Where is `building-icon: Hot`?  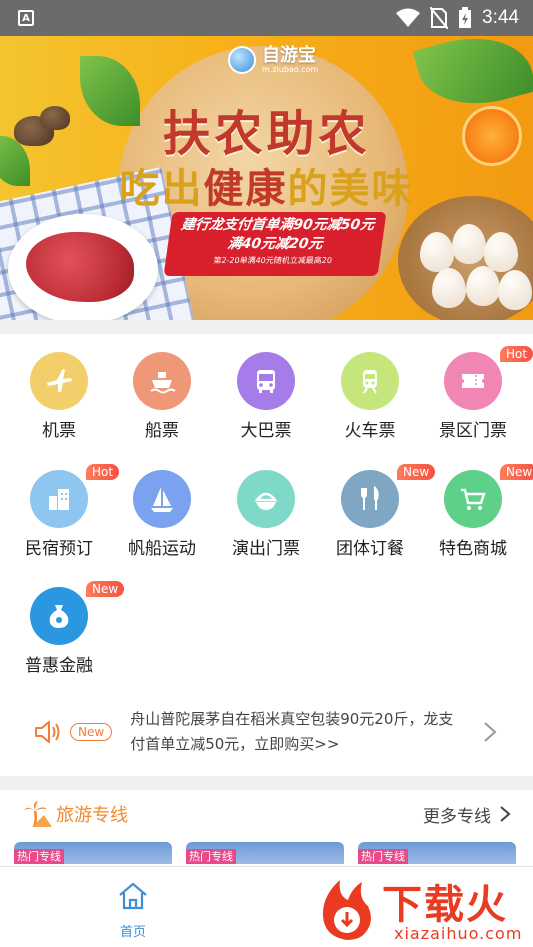 building-icon: Hot is located at coordinates (75, 496).